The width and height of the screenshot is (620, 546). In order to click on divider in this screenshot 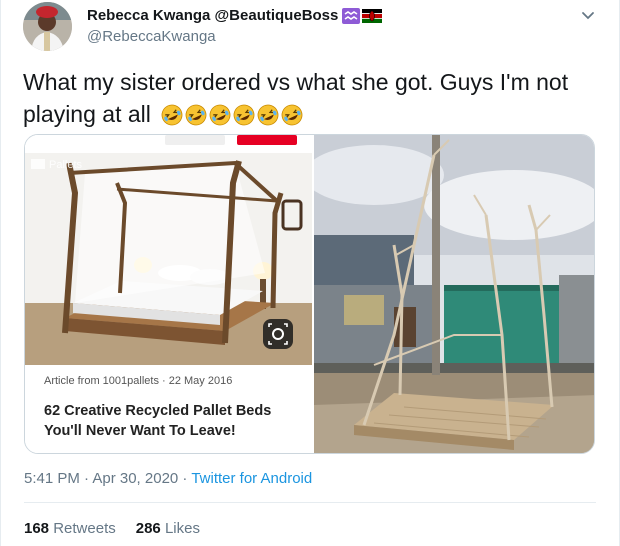, I will do `click(310, 502)`.